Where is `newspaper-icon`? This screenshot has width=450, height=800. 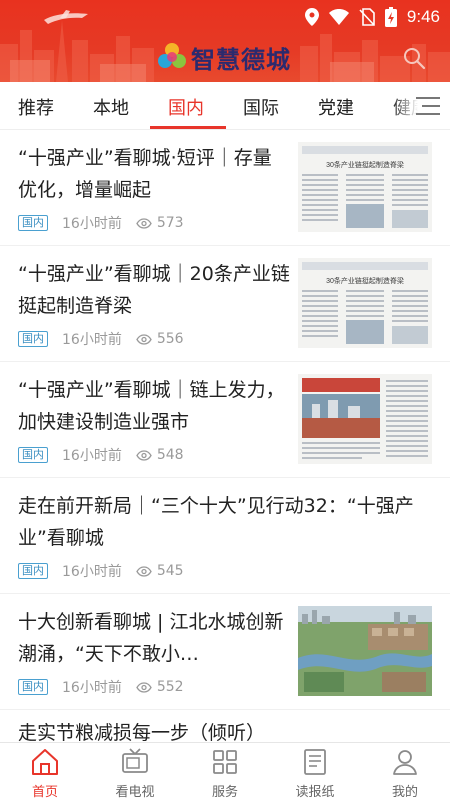
newspaper-icon is located at coordinates (315, 762).